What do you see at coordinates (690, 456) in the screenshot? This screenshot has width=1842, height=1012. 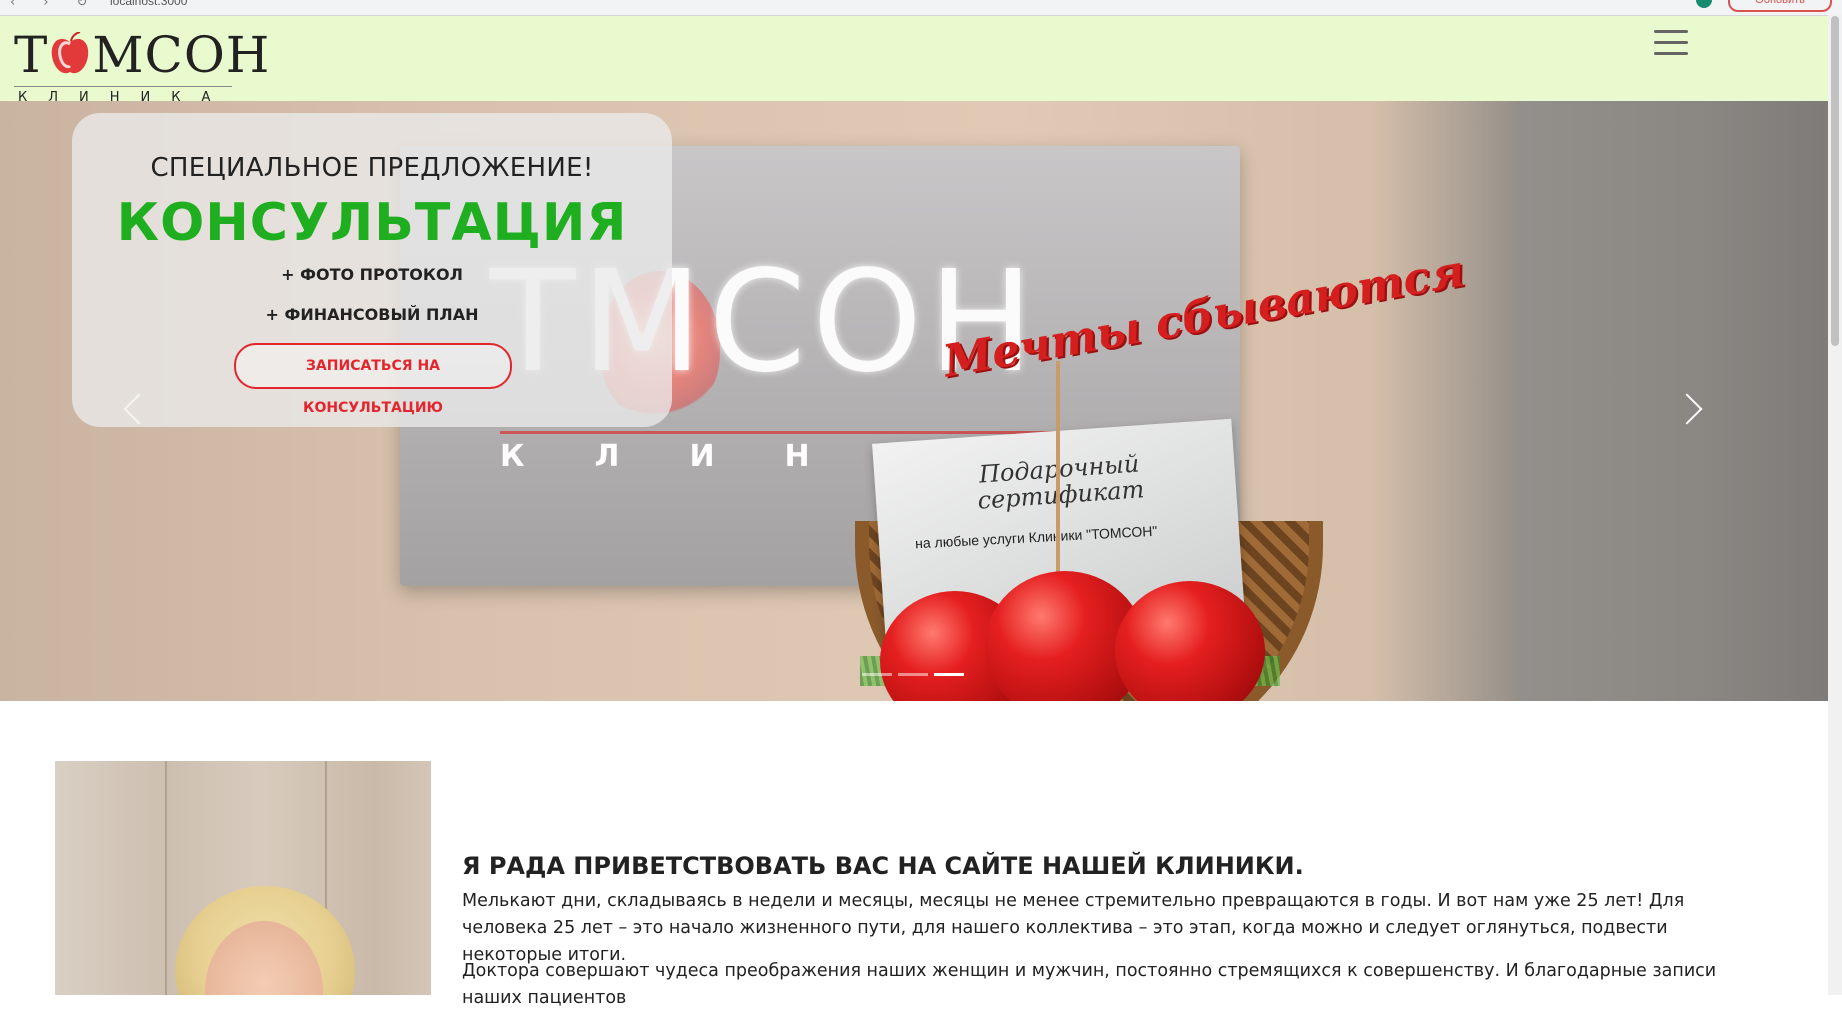 I see `sign-subtitle: КЛИН` at bounding box center [690, 456].